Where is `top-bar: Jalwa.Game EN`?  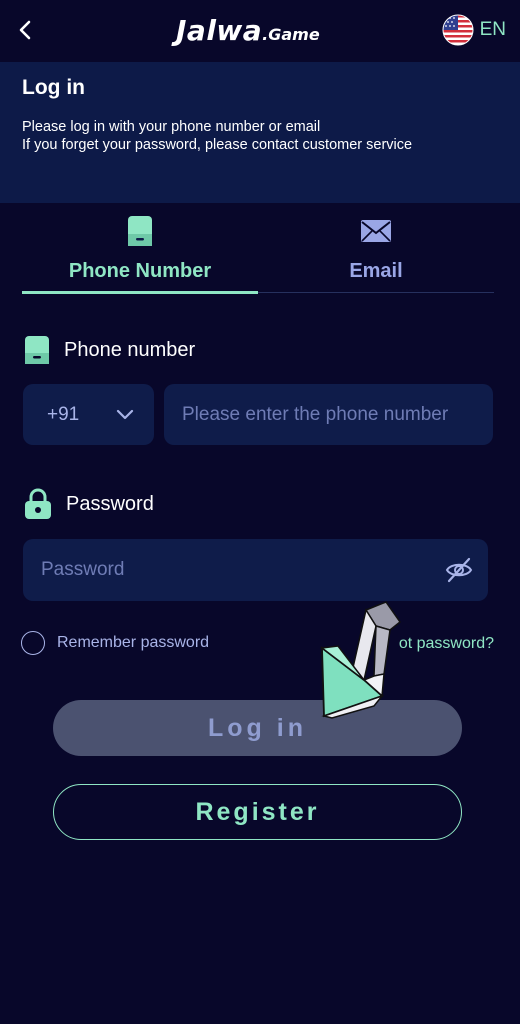 top-bar: Jalwa.Game EN is located at coordinates (260, 31).